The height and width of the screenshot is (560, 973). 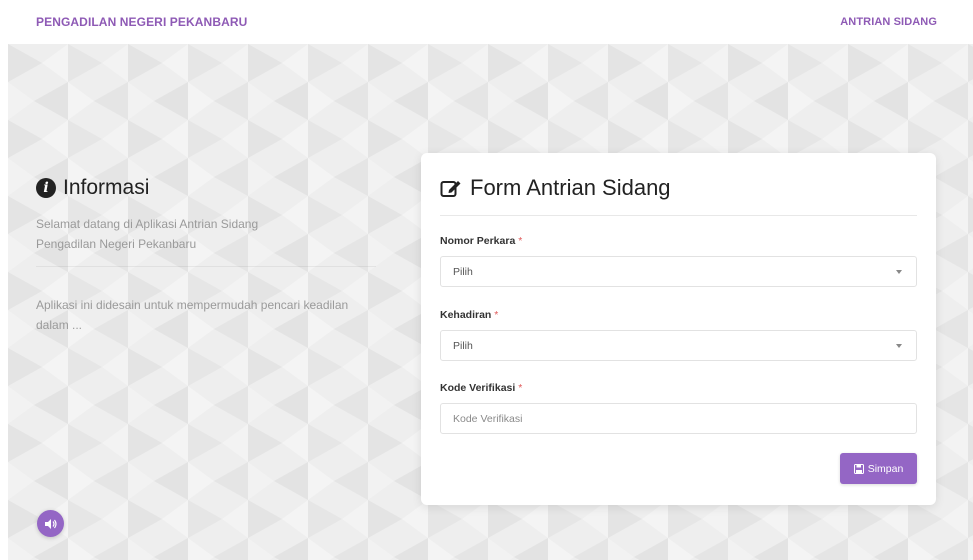 What do you see at coordinates (478, 388) in the screenshot?
I see `kode-verifikasi-label-text: Kode Verifikasi` at bounding box center [478, 388].